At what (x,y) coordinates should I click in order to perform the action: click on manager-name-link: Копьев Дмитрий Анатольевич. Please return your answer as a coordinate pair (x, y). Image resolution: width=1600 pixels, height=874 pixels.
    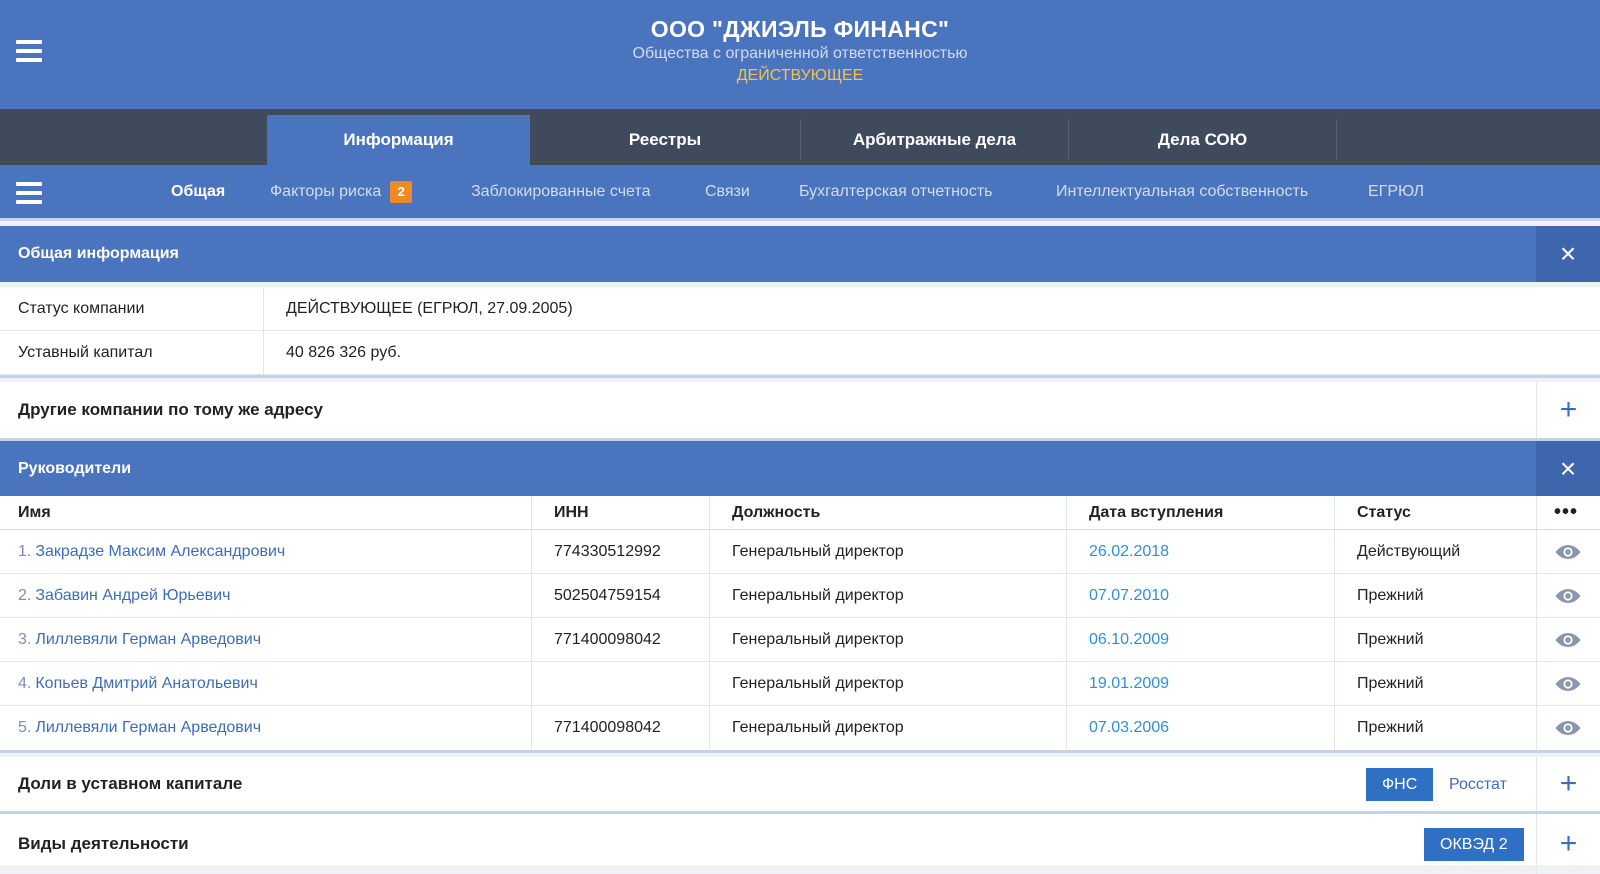
    Looking at the image, I should click on (146, 684).